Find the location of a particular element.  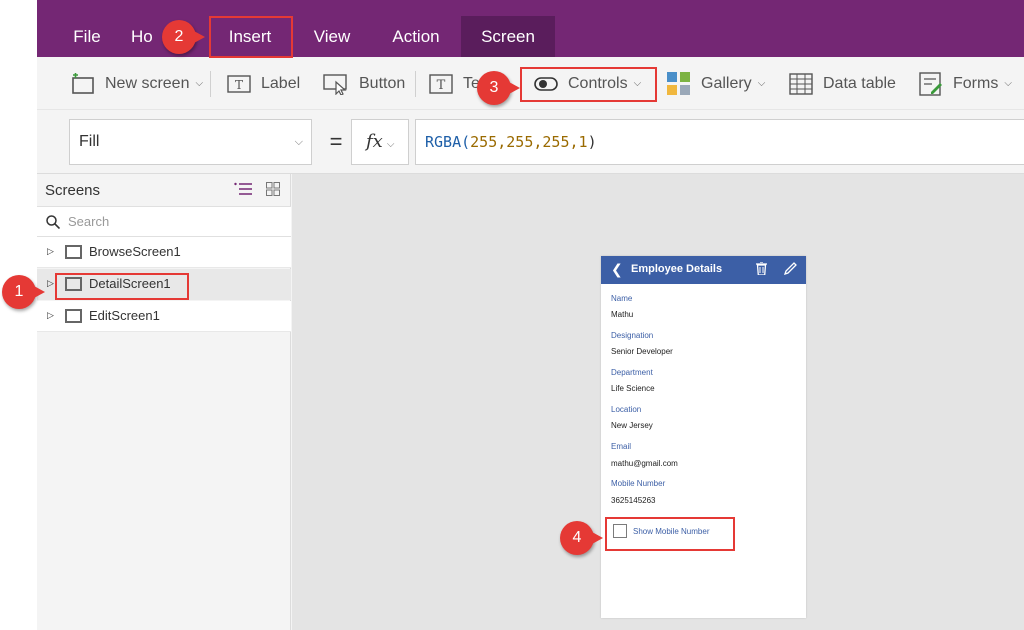

screen-item-browse: ▷ BrowseScreen1 is located at coordinates (164, 252).